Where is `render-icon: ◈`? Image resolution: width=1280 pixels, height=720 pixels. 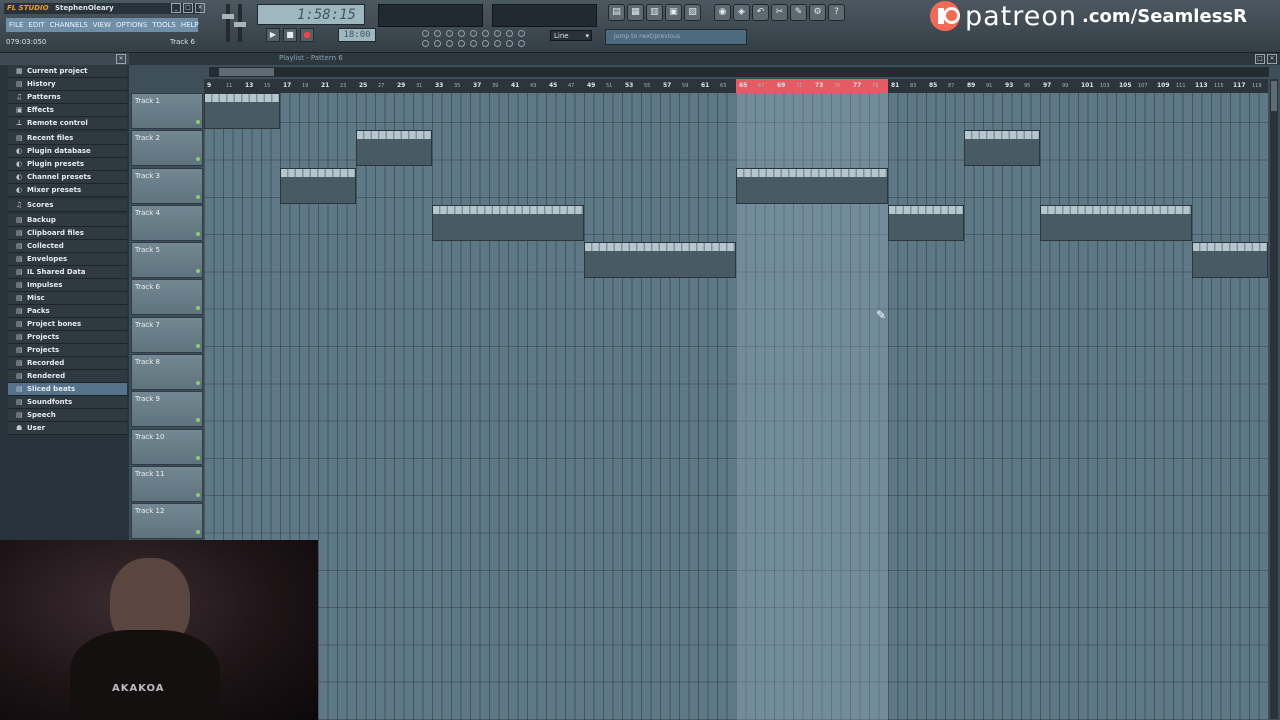
render-icon: ◈ is located at coordinates (741, 12).